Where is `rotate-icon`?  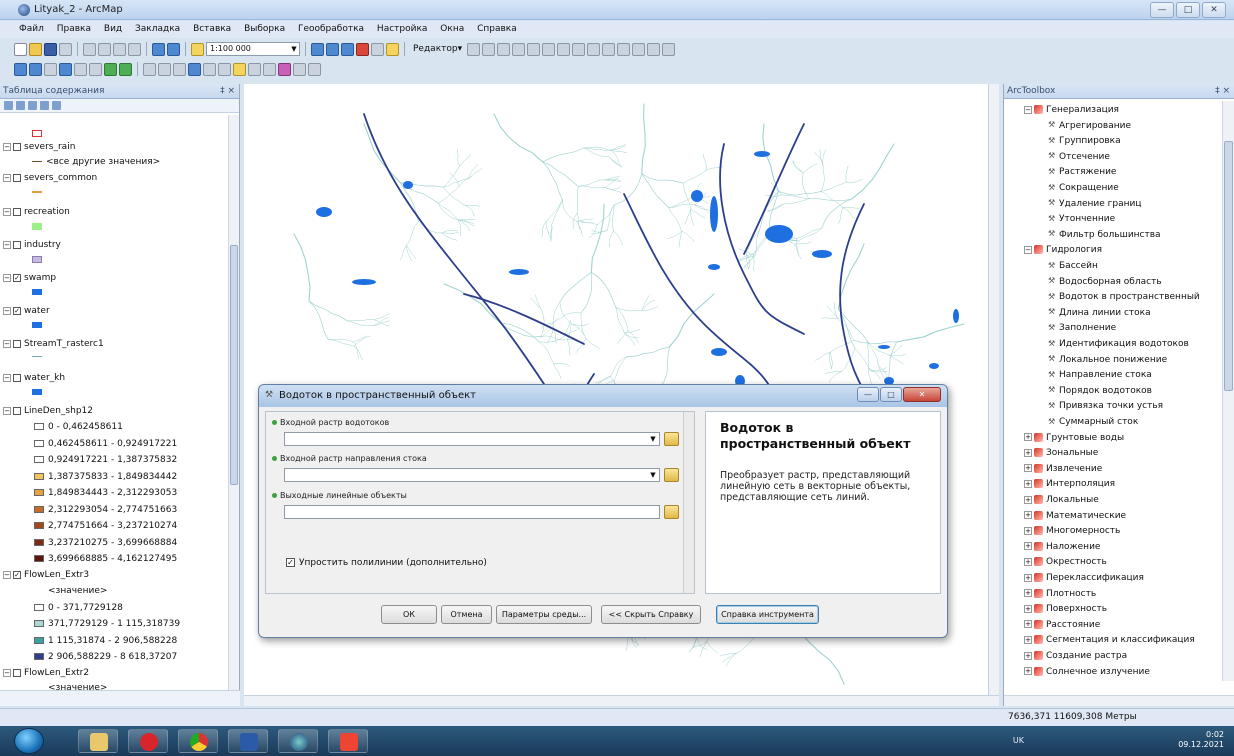 rotate-icon is located at coordinates (624, 49).